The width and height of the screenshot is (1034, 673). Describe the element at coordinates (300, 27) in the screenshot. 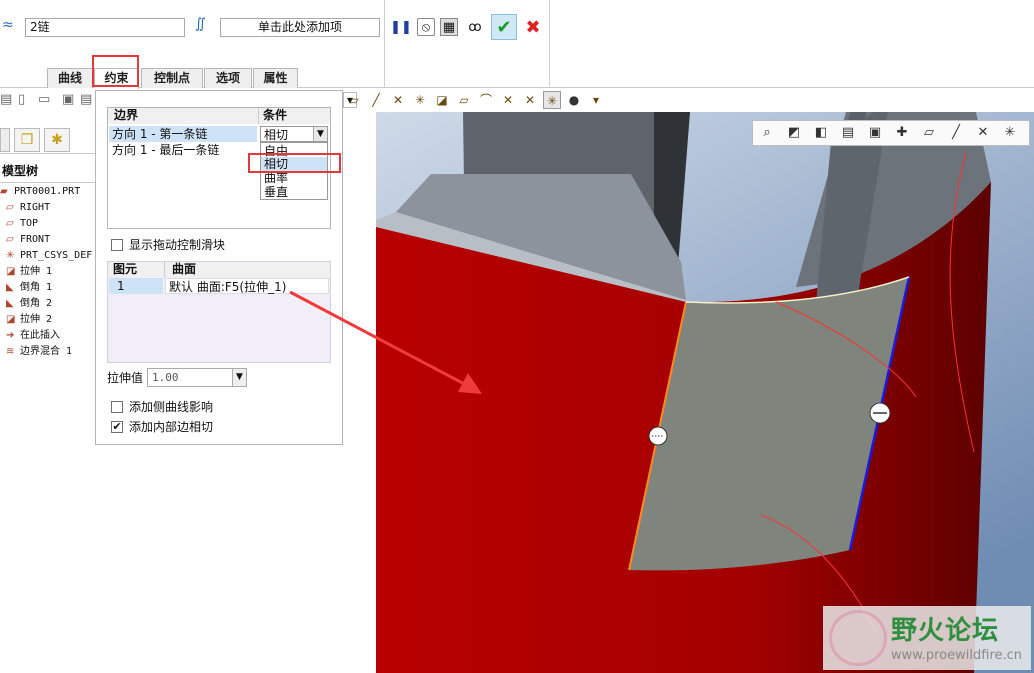

I see `add-item-field: 单击此处添加项` at that location.